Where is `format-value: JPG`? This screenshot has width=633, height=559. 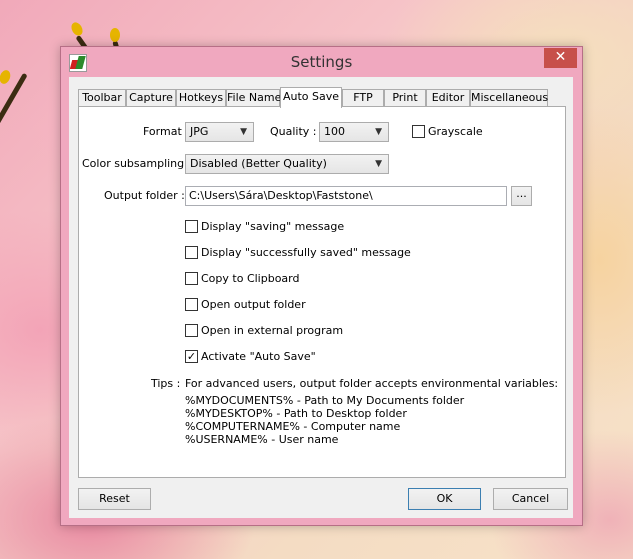 format-value: JPG is located at coordinates (199, 131).